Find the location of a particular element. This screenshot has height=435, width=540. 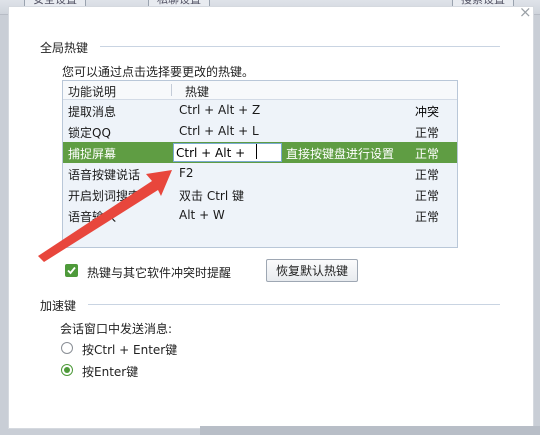

background-window-edge is located at coordinates (370, 430).